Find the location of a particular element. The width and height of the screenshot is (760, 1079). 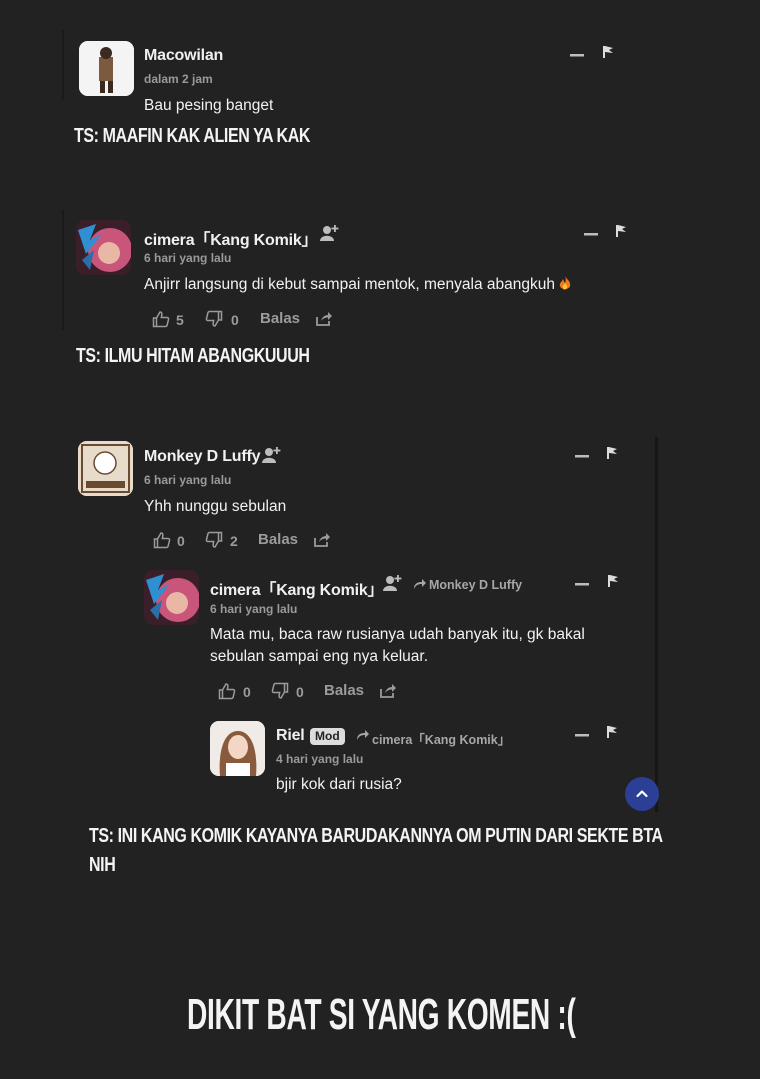

mod-badge: Mod is located at coordinates (327, 736).